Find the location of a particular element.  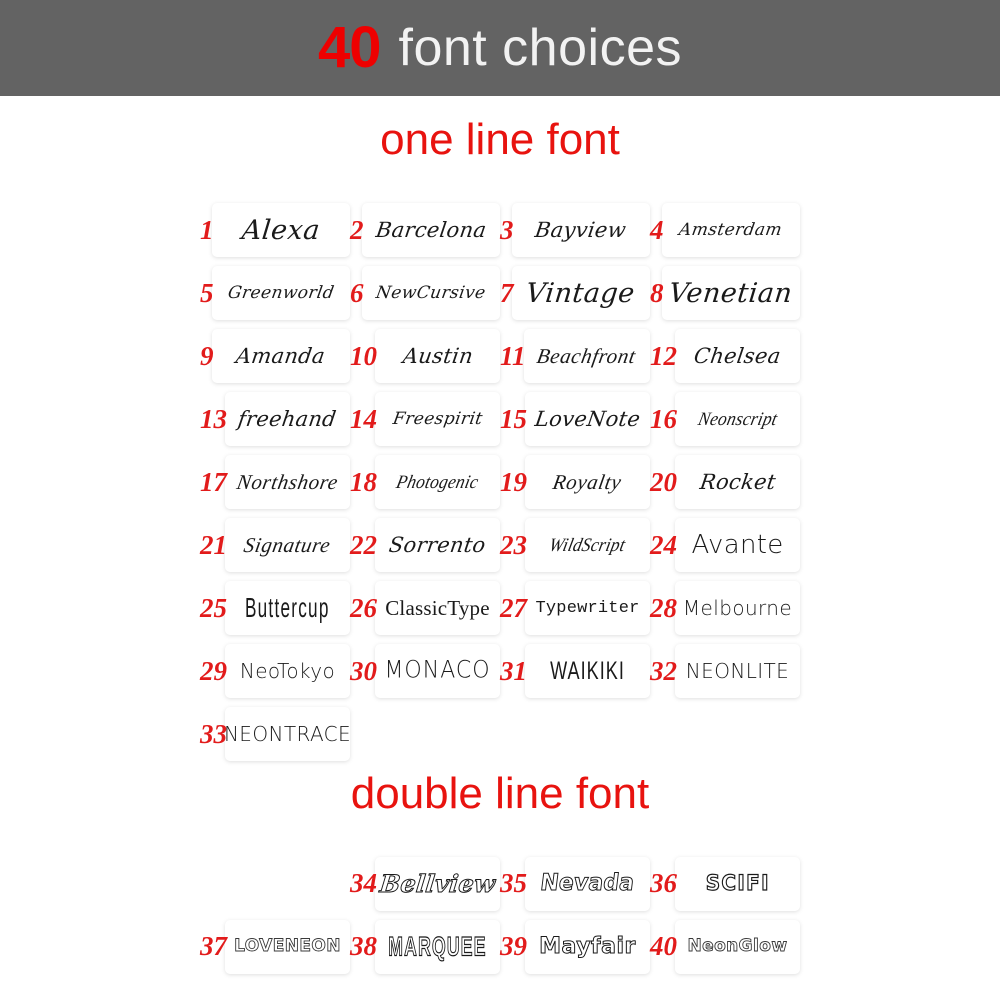

font-option-sample: Melbourne is located at coordinates (737, 608).